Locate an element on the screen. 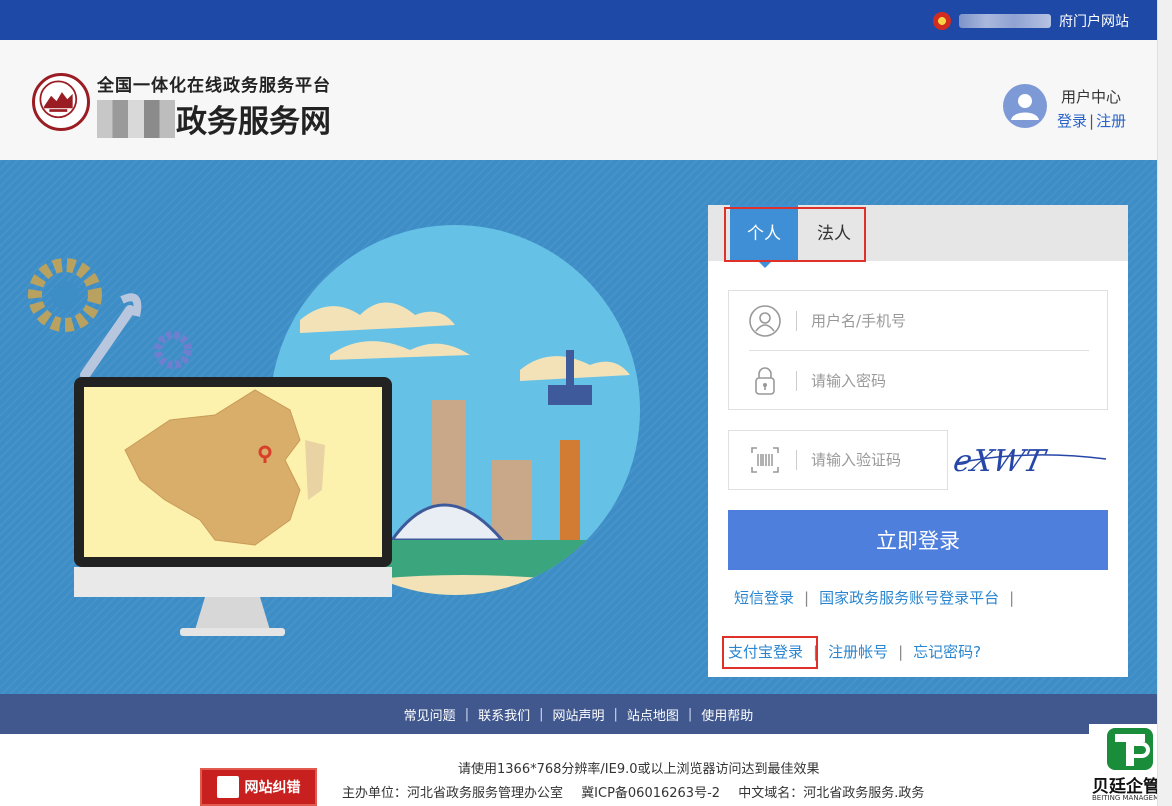  user-avatar-icon is located at coordinates (1025, 106).